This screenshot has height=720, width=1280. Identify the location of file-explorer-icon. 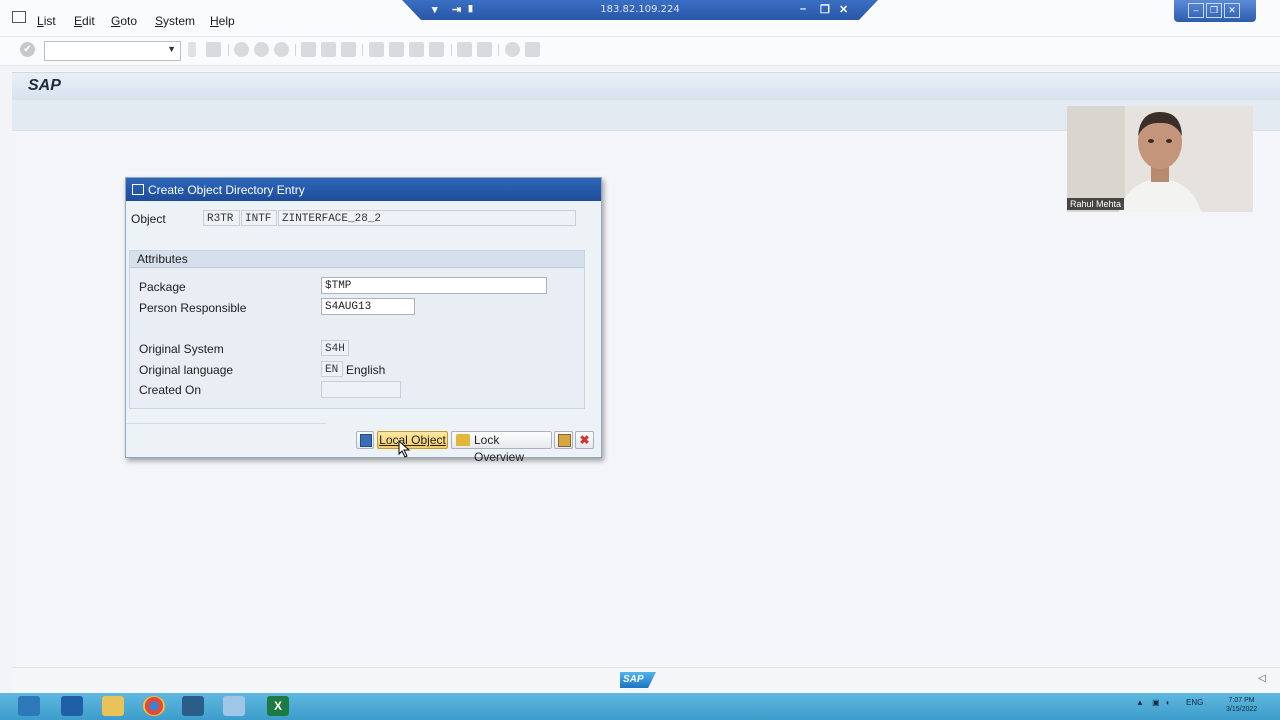
(113, 706).